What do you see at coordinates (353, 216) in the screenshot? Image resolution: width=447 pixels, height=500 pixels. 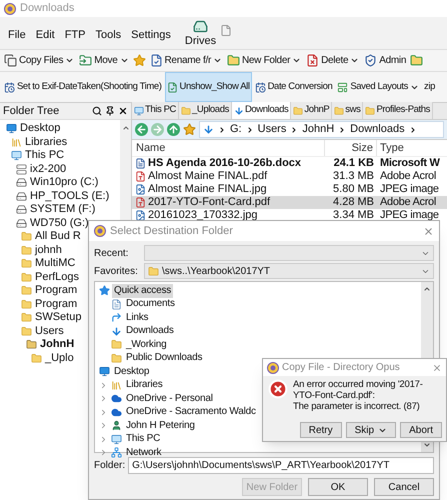 I see `file-size: 3.34 MB` at bounding box center [353, 216].